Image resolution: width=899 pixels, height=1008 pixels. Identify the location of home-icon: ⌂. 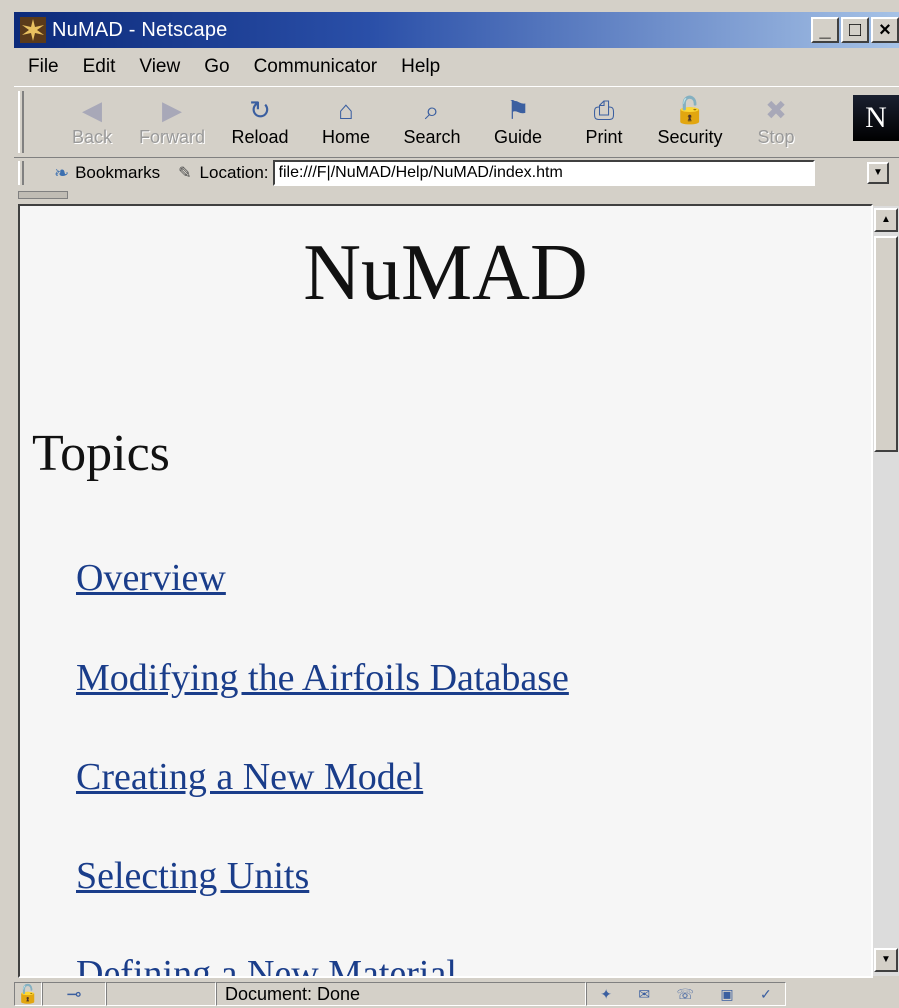
(346, 110).